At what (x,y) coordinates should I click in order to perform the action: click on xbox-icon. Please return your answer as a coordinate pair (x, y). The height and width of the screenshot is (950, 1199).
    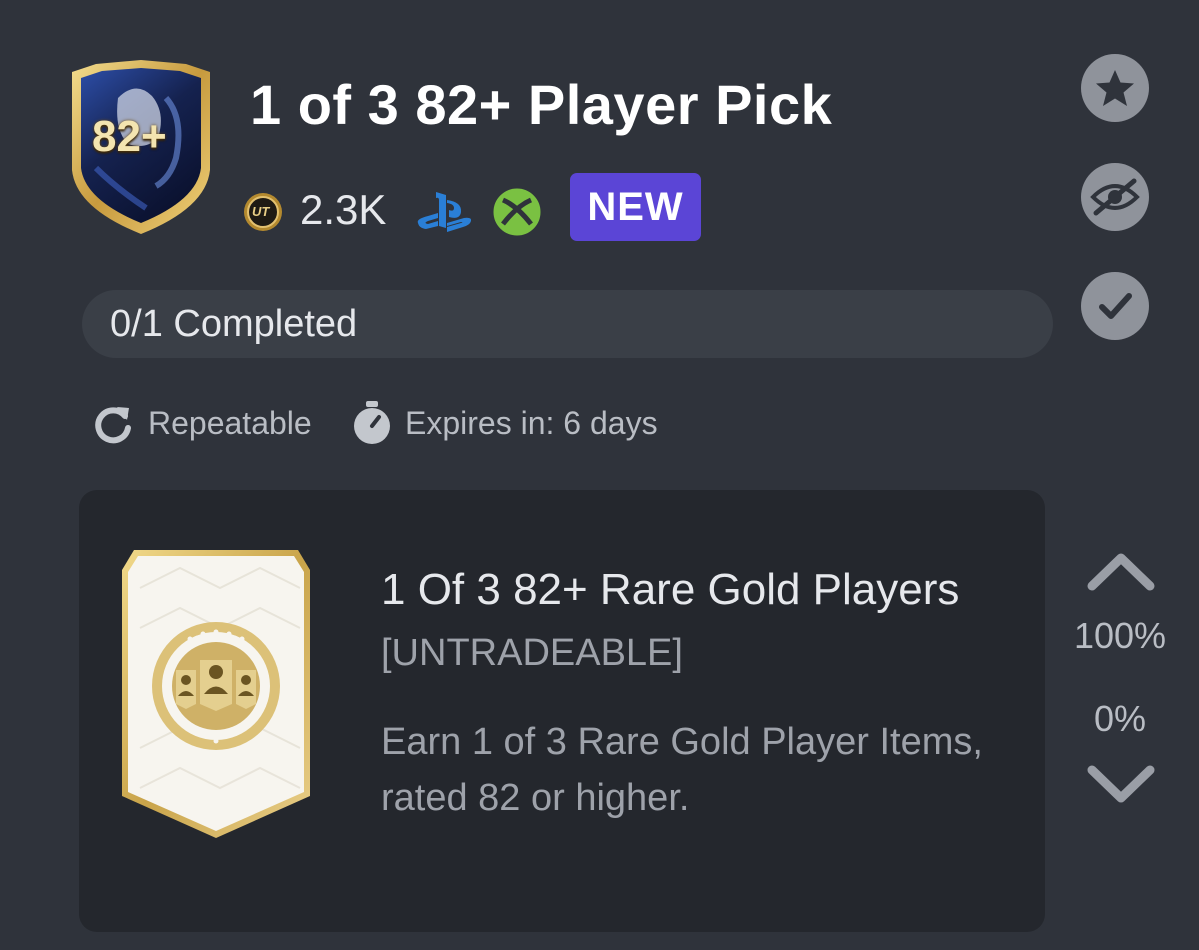
    Looking at the image, I should click on (517, 212).